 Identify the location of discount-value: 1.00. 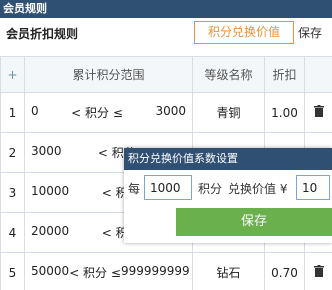
(284, 112).